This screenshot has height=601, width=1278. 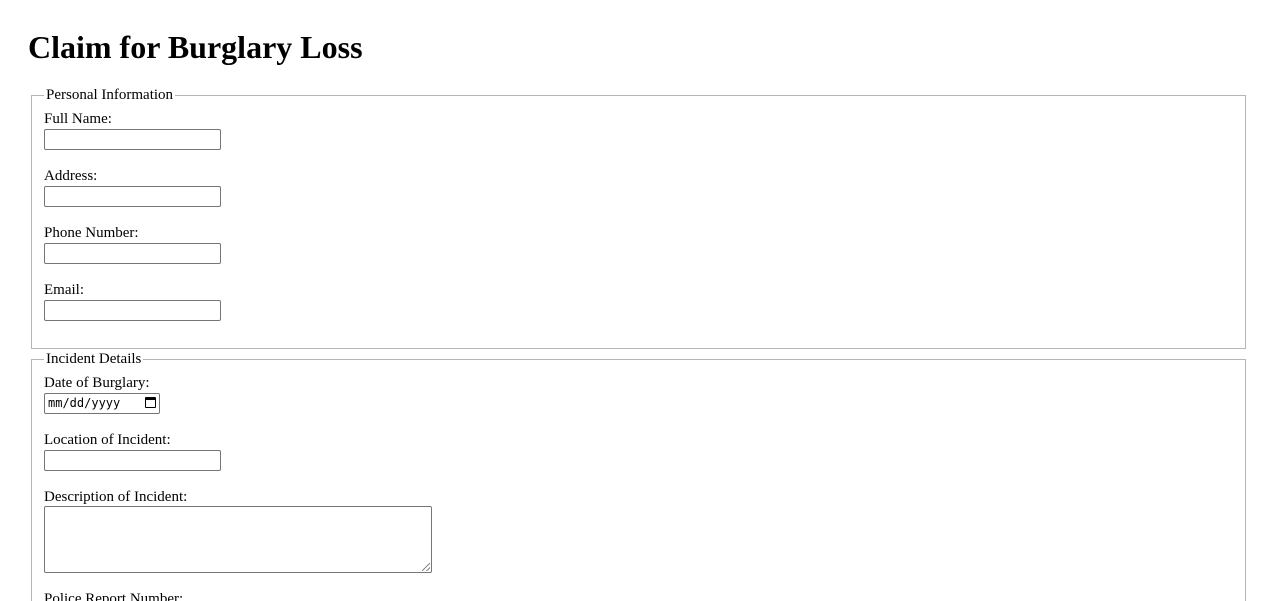 I want to click on police-report-number-label: Police Report Number:, so click(x=114, y=596).